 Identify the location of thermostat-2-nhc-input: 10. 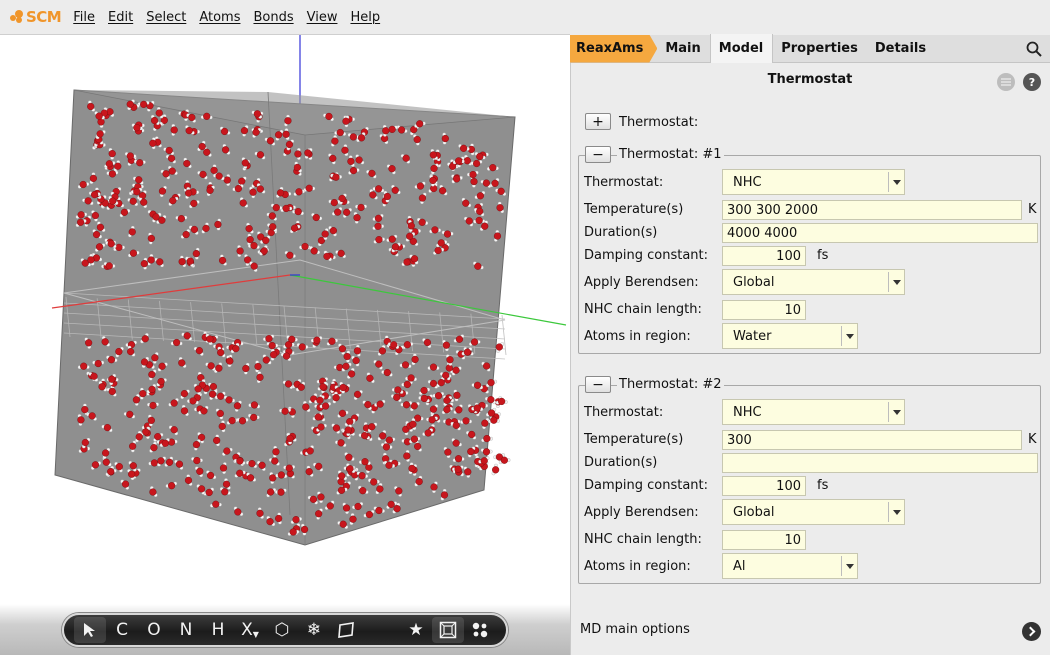
(764, 540).